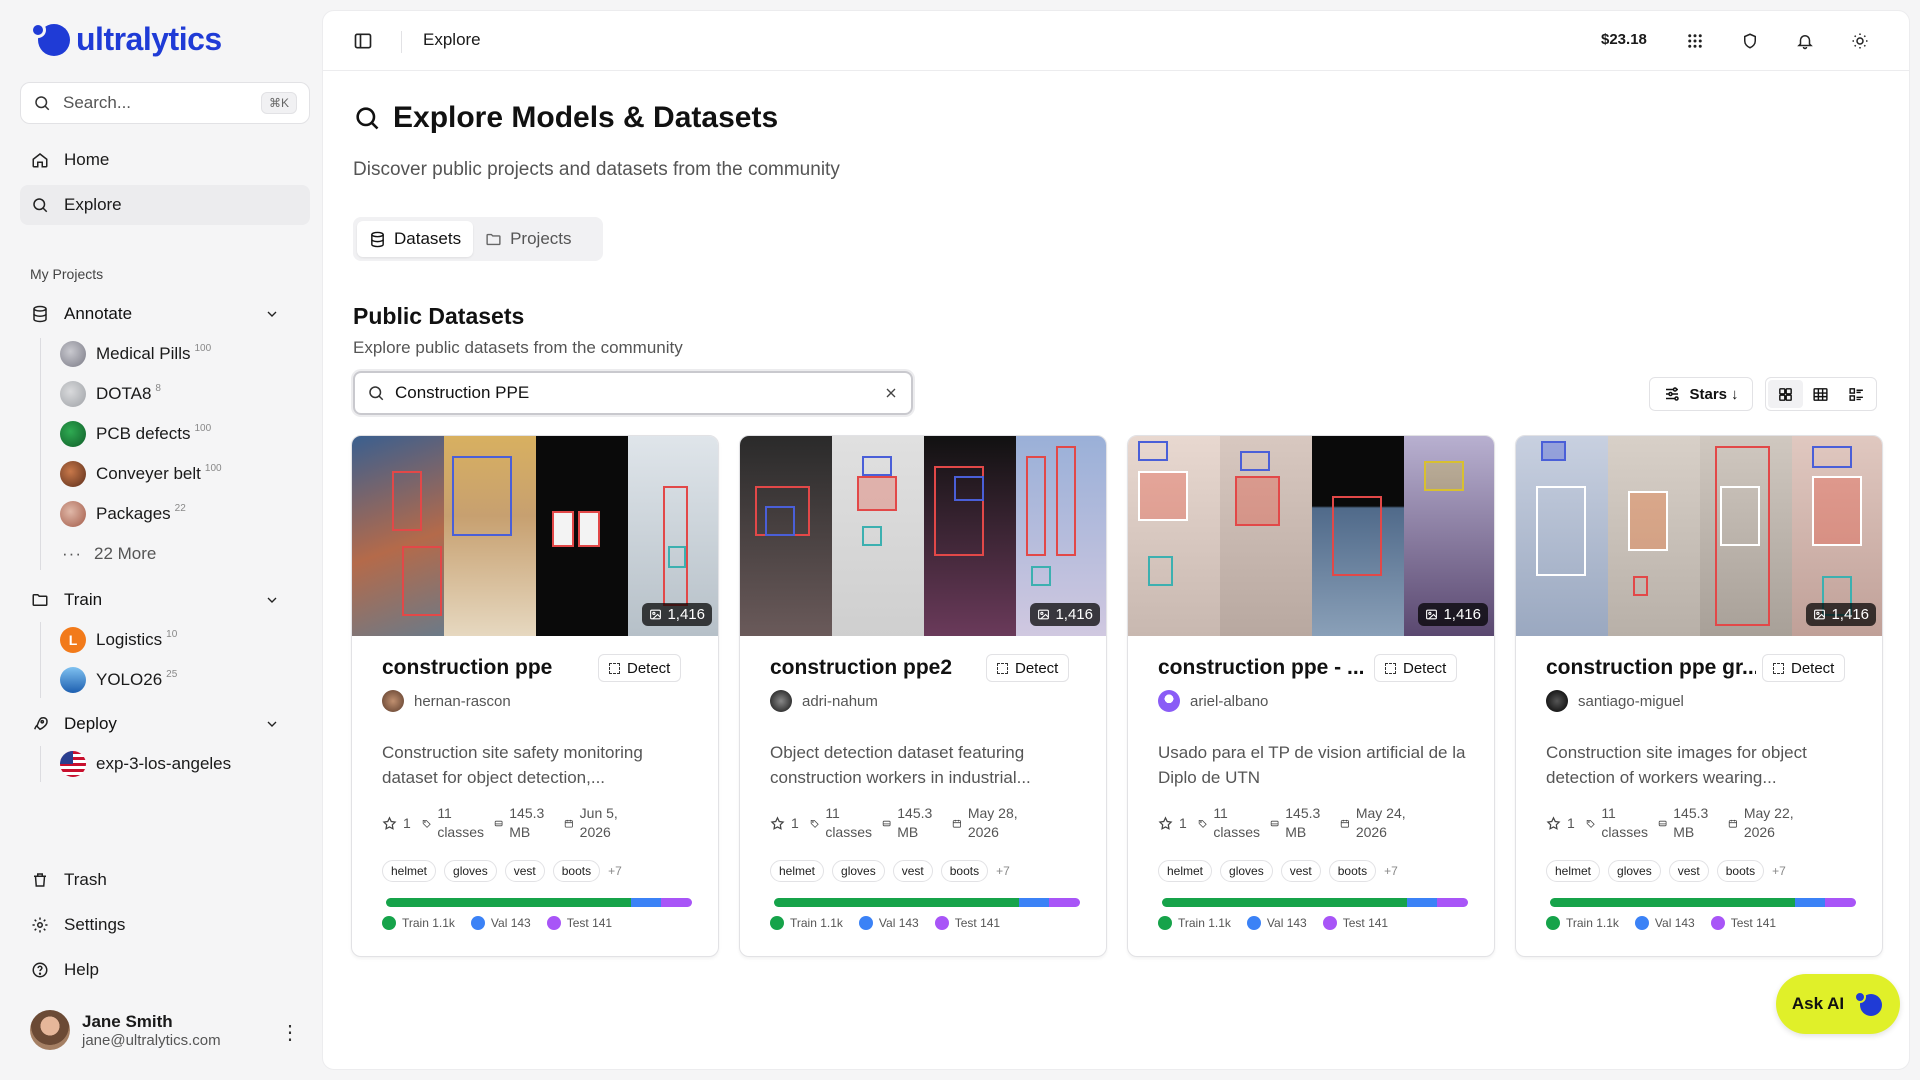  What do you see at coordinates (165, 1030) in the screenshot?
I see `user-profile: Jane Smith jane@ultralytics.com ⋮` at bounding box center [165, 1030].